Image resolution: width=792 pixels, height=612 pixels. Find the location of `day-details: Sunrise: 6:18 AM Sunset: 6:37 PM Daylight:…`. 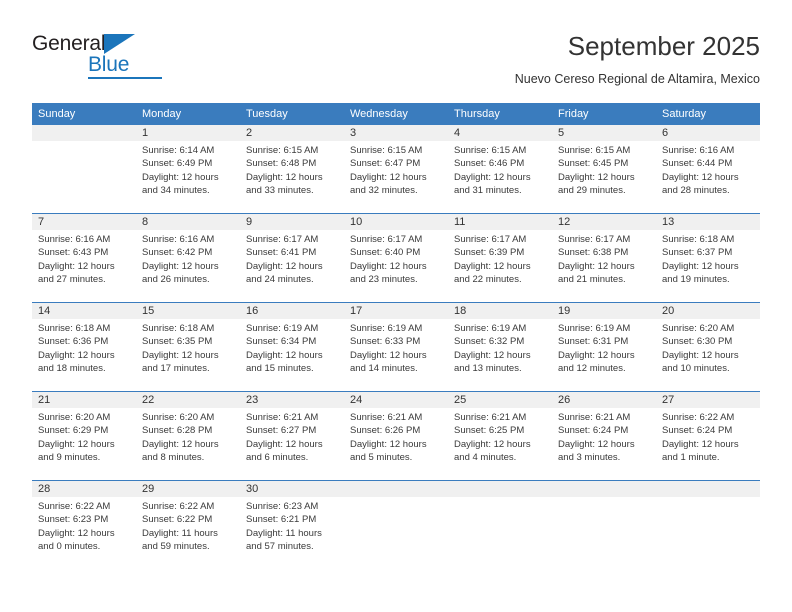

day-details: Sunrise: 6:18 AM Sunset: 6:37 PM Daylight:… is located at coordinates (708, 258).